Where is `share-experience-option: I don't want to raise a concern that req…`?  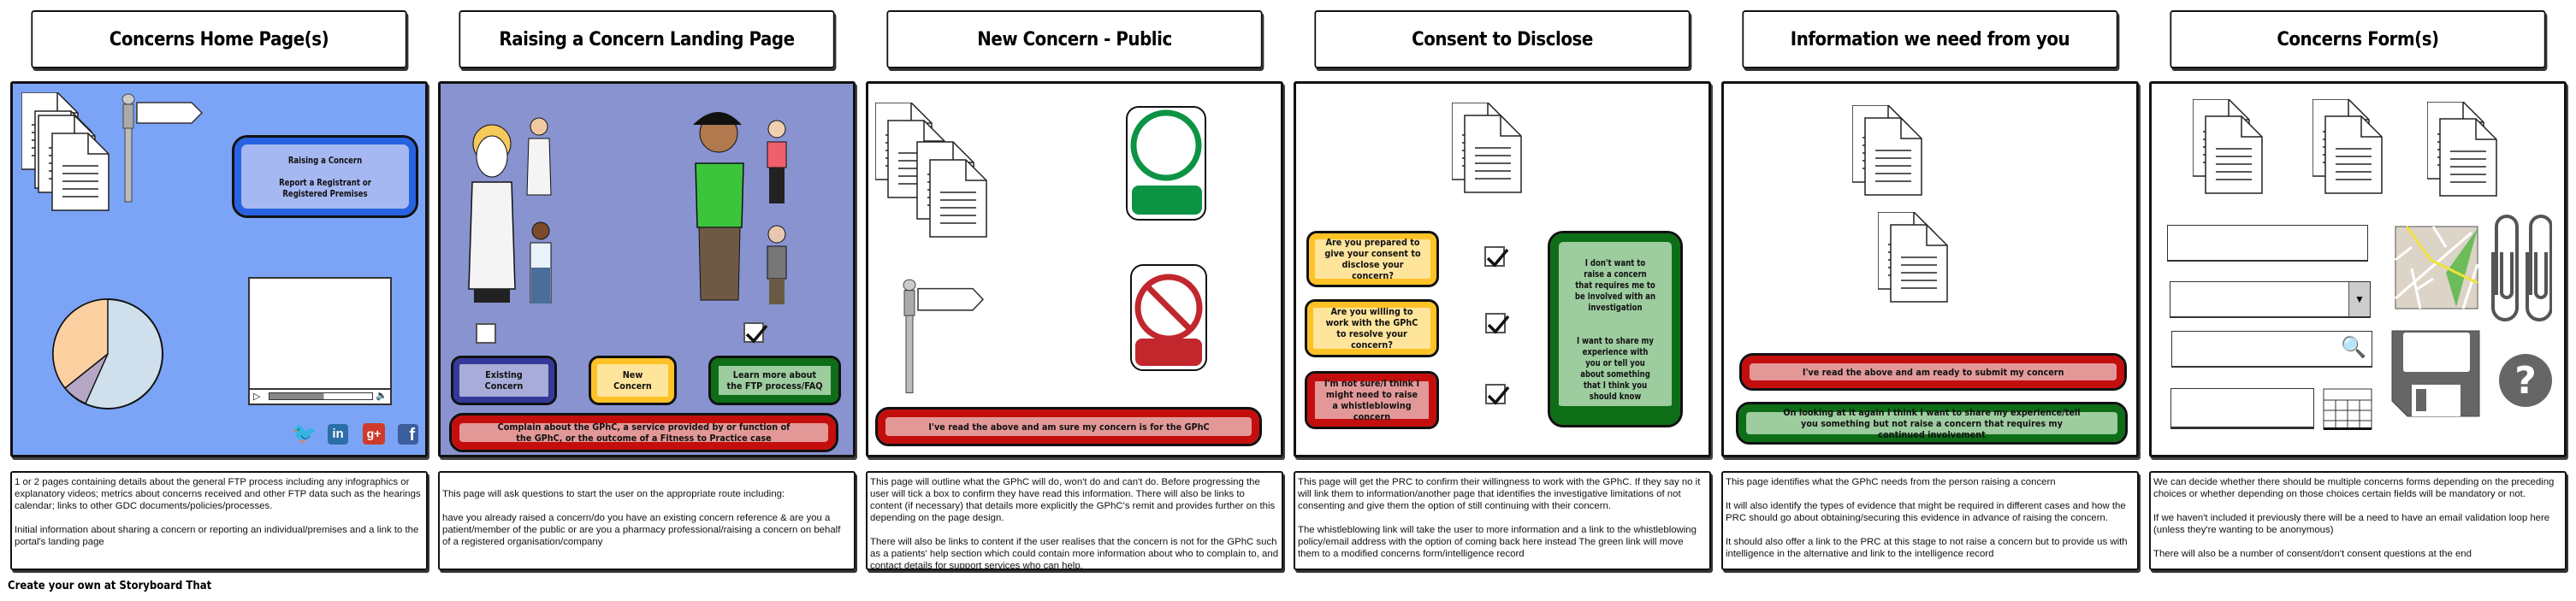
share-experience-option: I don't want to raise a concern that req… is located at coordinates (1615, 329).